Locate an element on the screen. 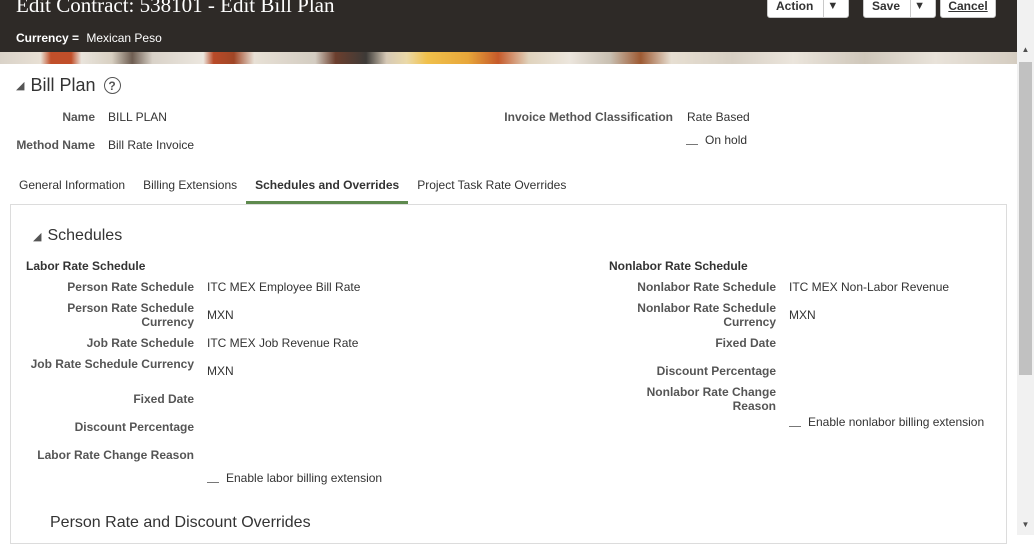 The height and width of the screenshot is (544, 1034). save-button-label: Save is located at coordinates (886, 6).